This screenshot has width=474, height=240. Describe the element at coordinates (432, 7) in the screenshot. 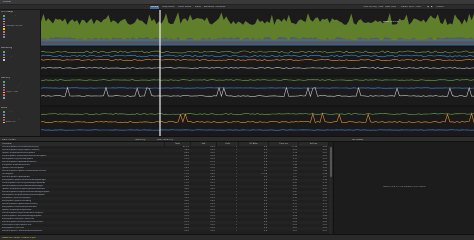

I see `next-frame-button: ▶` at that location.